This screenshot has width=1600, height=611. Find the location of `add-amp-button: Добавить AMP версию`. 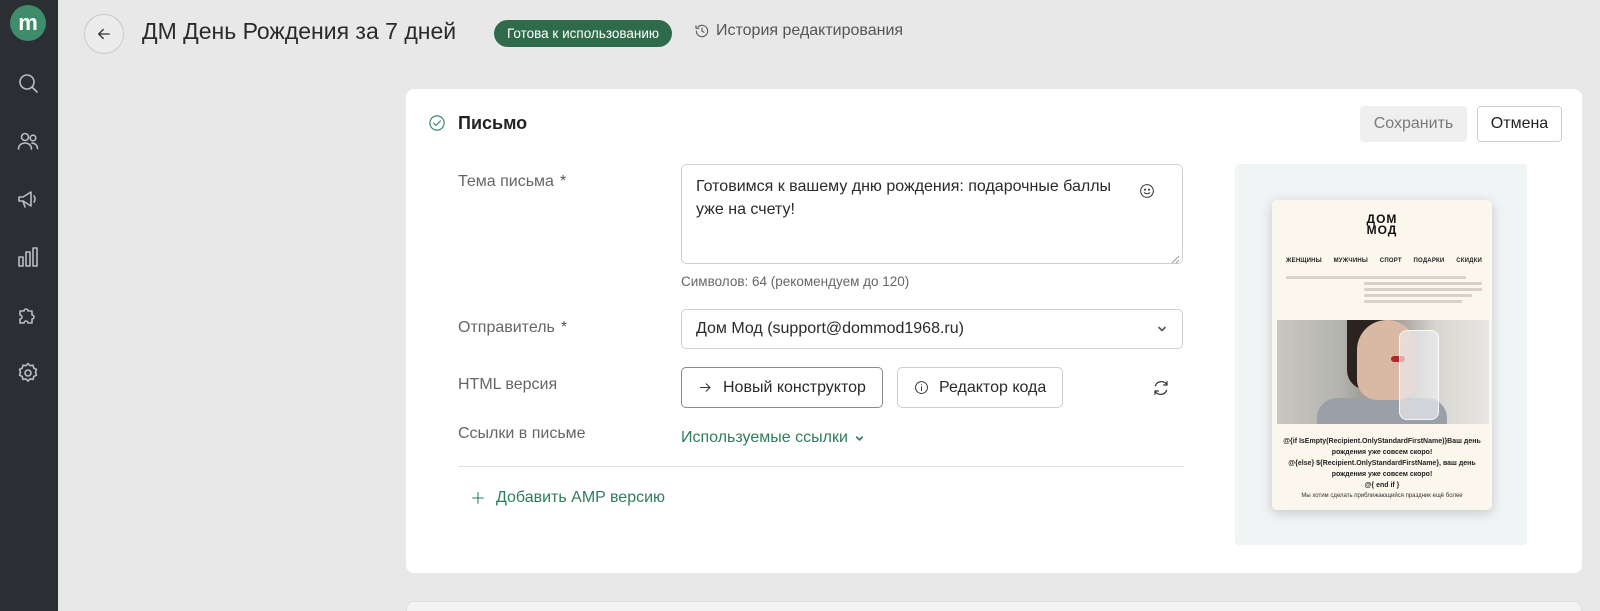

add-amp-button: Добавить AMP версию is located at coordinates (567, 498).